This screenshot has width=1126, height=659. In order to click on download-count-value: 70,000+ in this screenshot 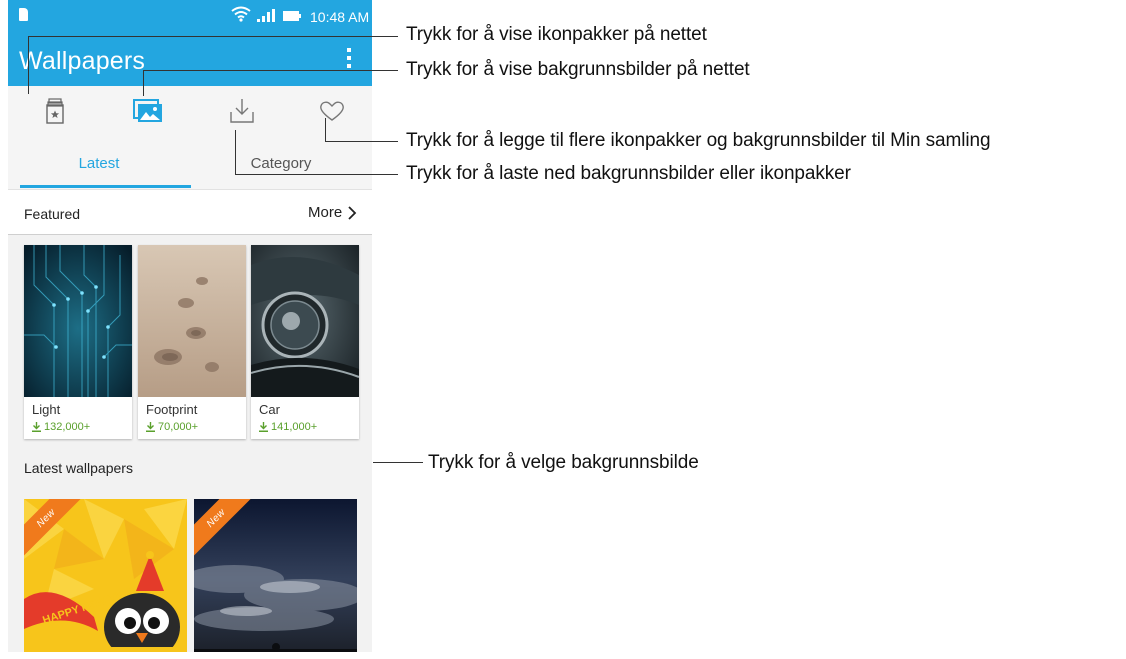, I will do `click(178, 427)`.